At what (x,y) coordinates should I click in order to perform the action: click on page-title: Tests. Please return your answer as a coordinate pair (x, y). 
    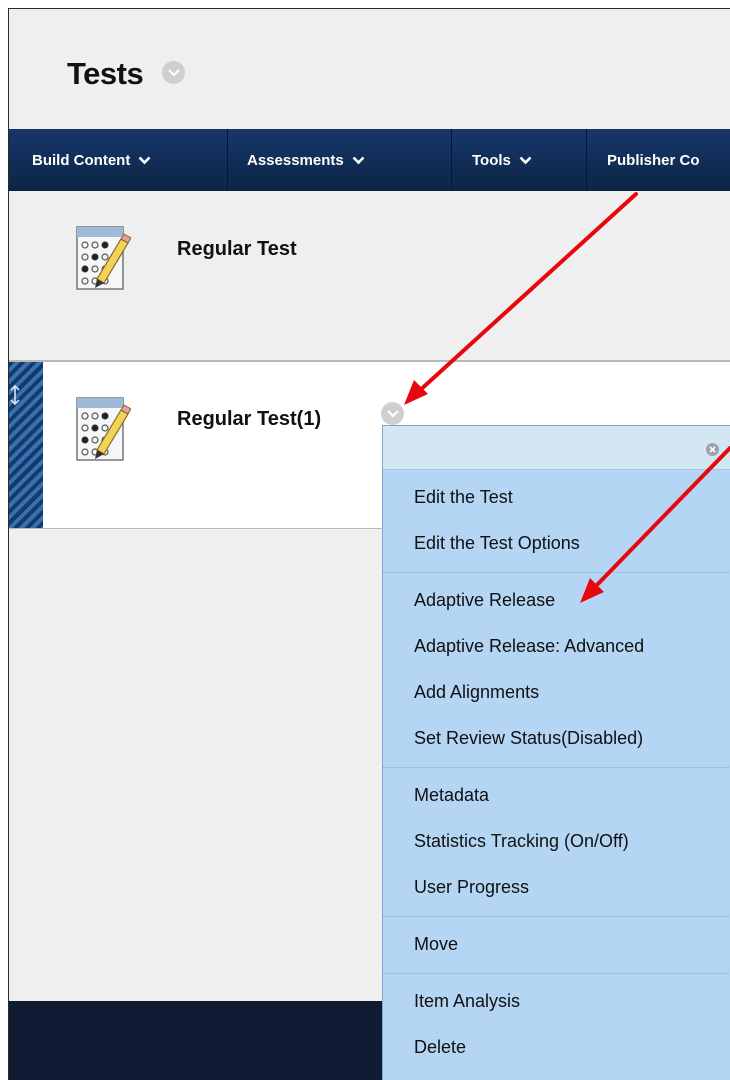
    Looking at the image, I should click on (105, 73).